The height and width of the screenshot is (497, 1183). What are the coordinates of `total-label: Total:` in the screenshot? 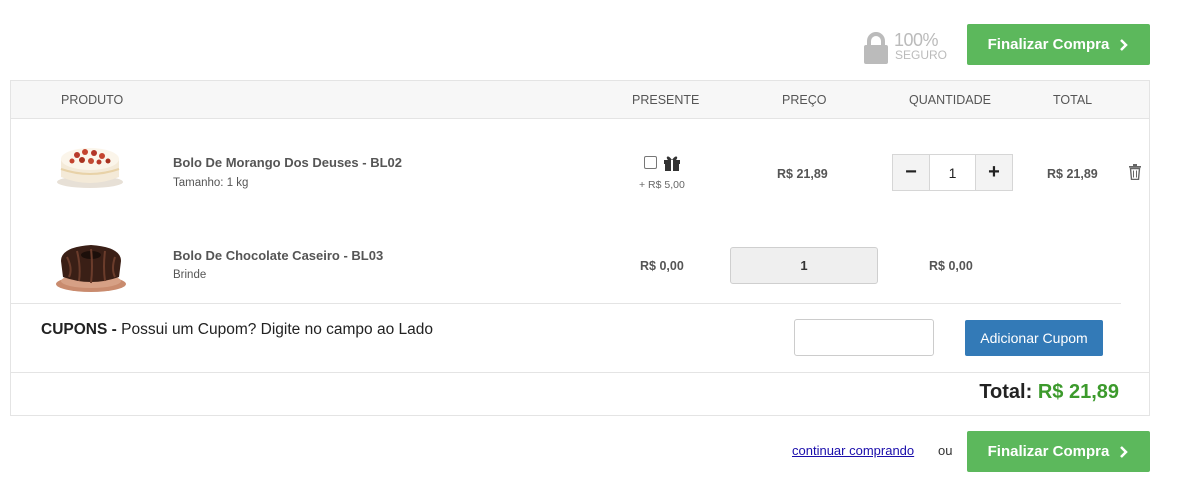 It's located at (1006, 392).